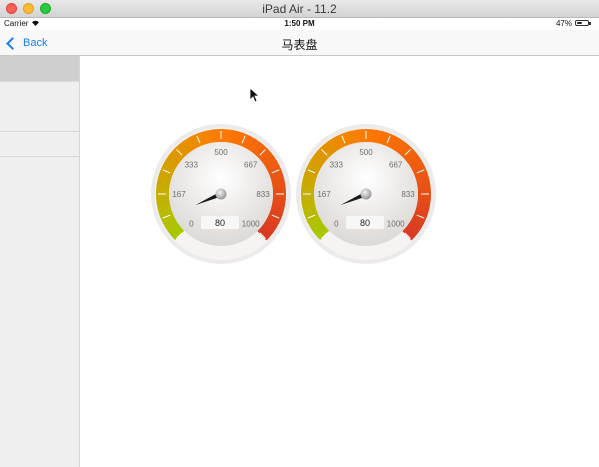 The image size is (599, 467). I want to click on navigation-bar: Back 马表盘, so click(299, 43).